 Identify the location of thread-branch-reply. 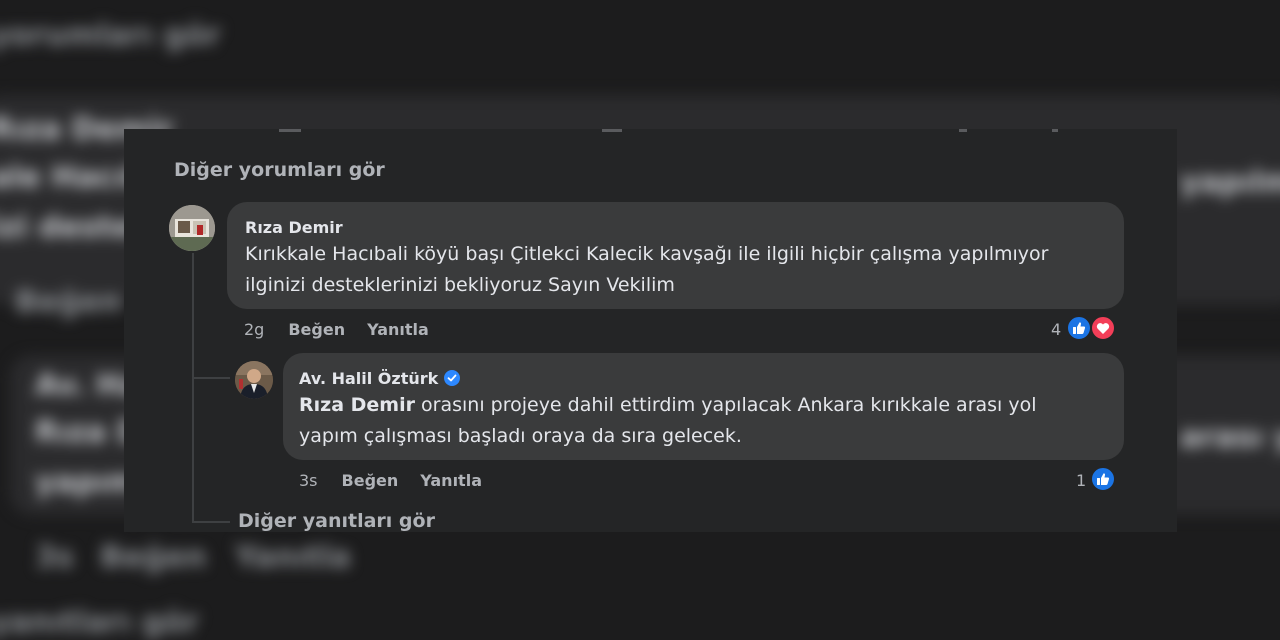
(211, 378).